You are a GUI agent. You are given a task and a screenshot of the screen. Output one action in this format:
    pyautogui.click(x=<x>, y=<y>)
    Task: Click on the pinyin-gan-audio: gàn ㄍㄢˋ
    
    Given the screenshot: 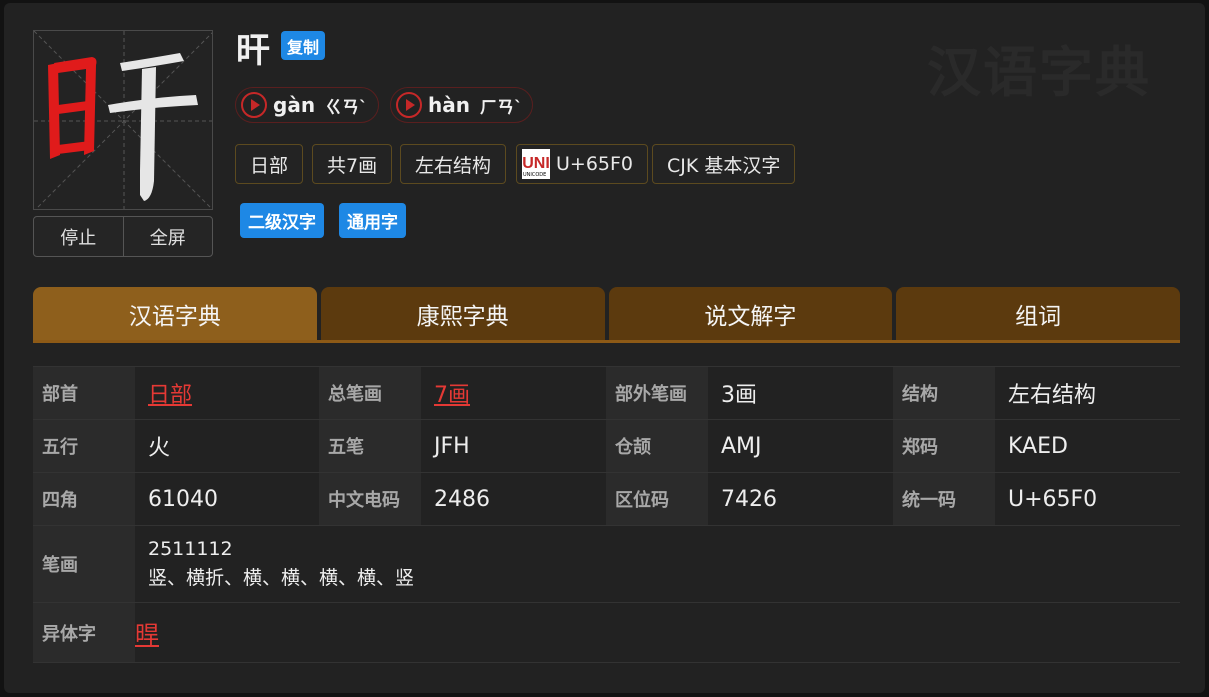 What is the action you would take?
    pyautogui.click(x=307, y=105)
    